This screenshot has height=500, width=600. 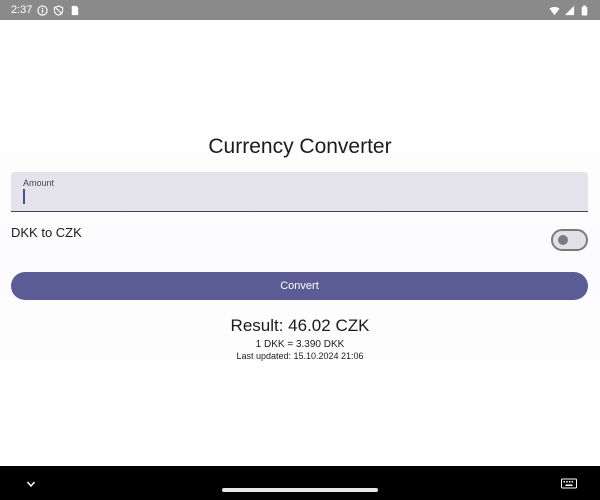 What do you see at coordinates (569, 483) in the screenshot?
I see `keyboard-icon` at bounding box center [569, 483].